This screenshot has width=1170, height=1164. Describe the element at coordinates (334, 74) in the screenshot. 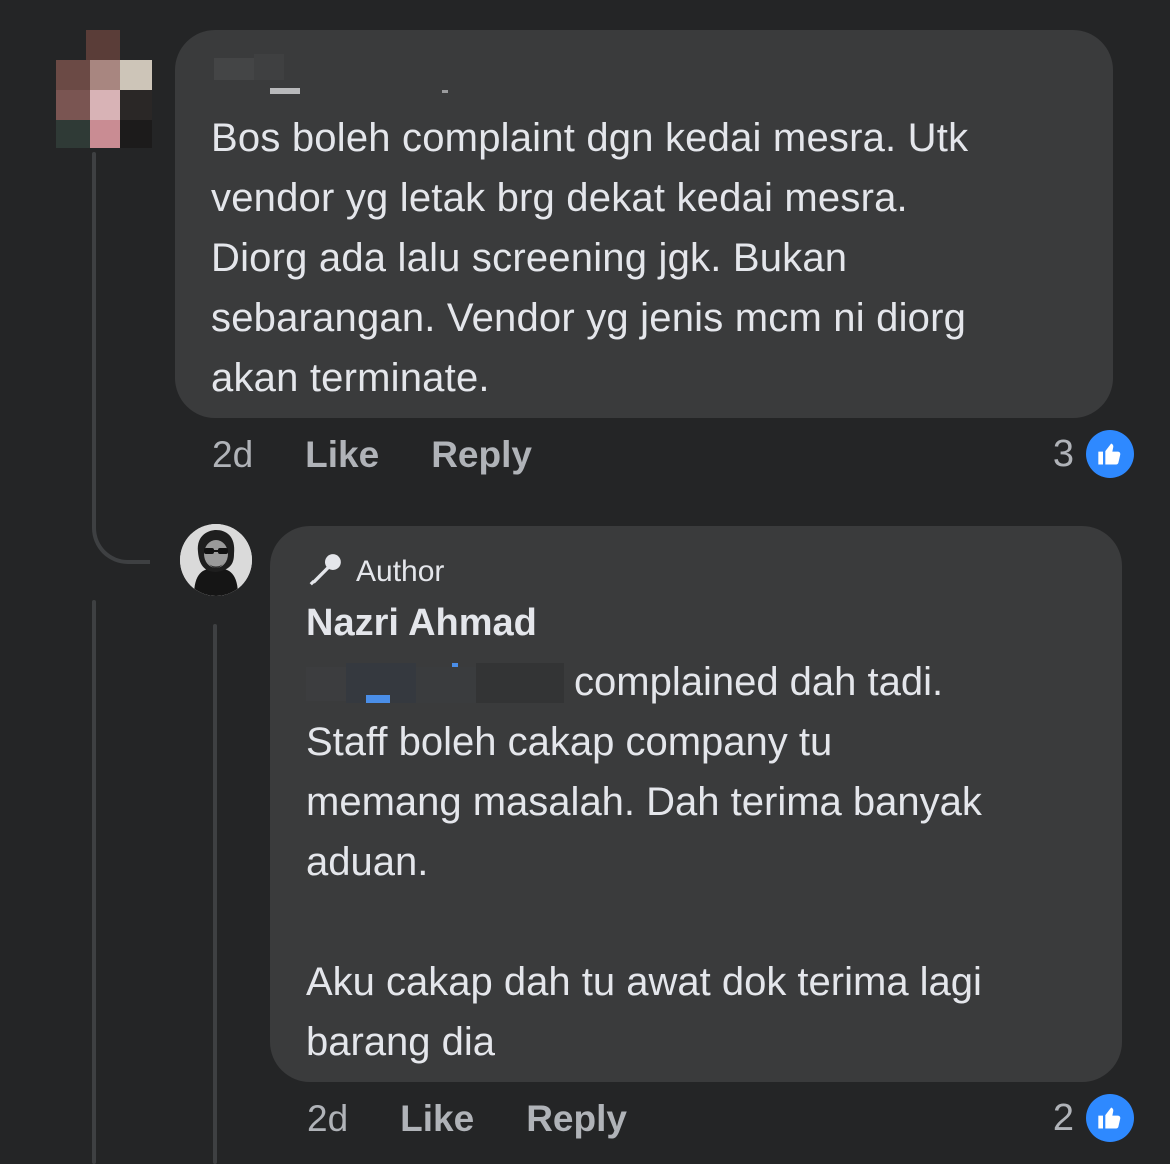

I see `commenter-name-redacted` at that location.